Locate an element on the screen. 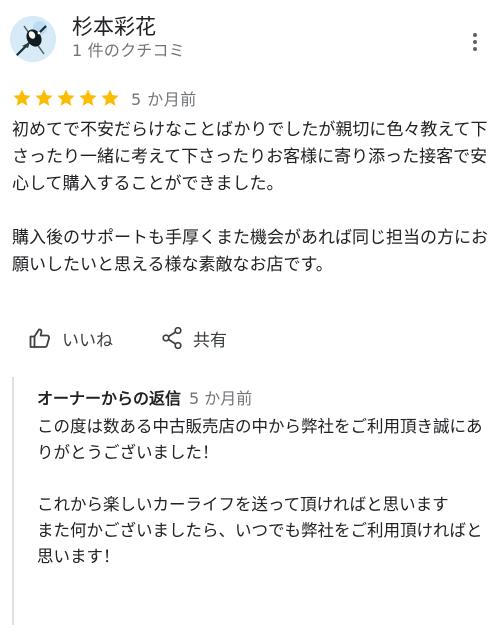 Image resolution: width=497 pixels, height=632 pixels. thumb-up-icon is located at coordinates (39, 338).